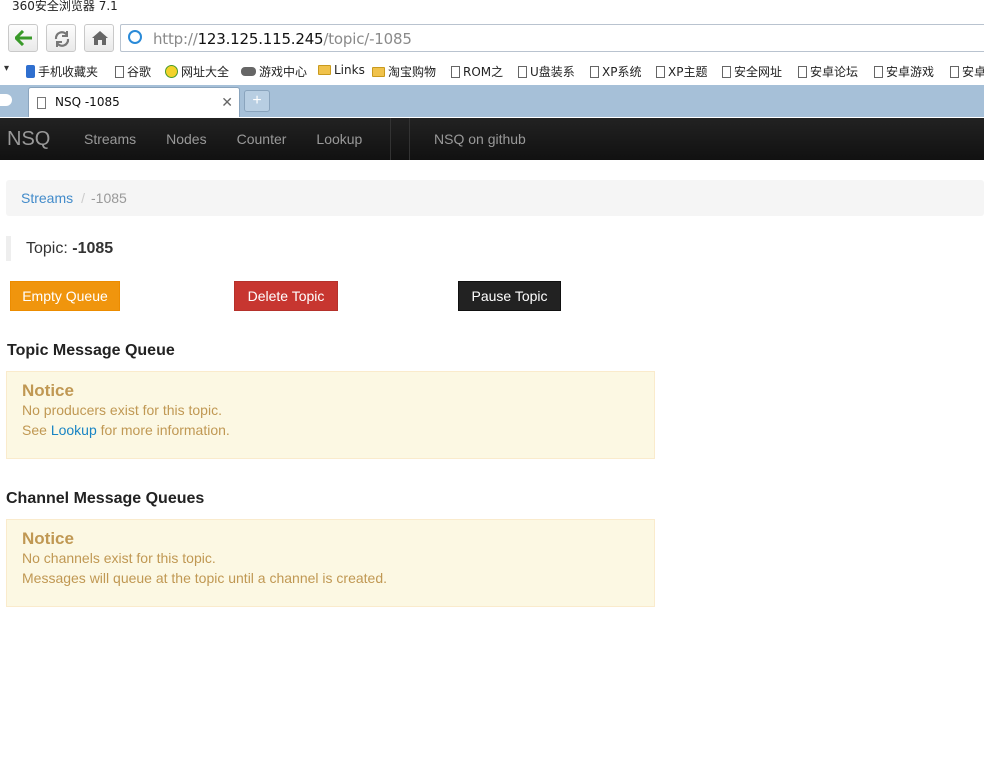  I want to click on empty-queue-button: Empty Queue, so click(65, 296).